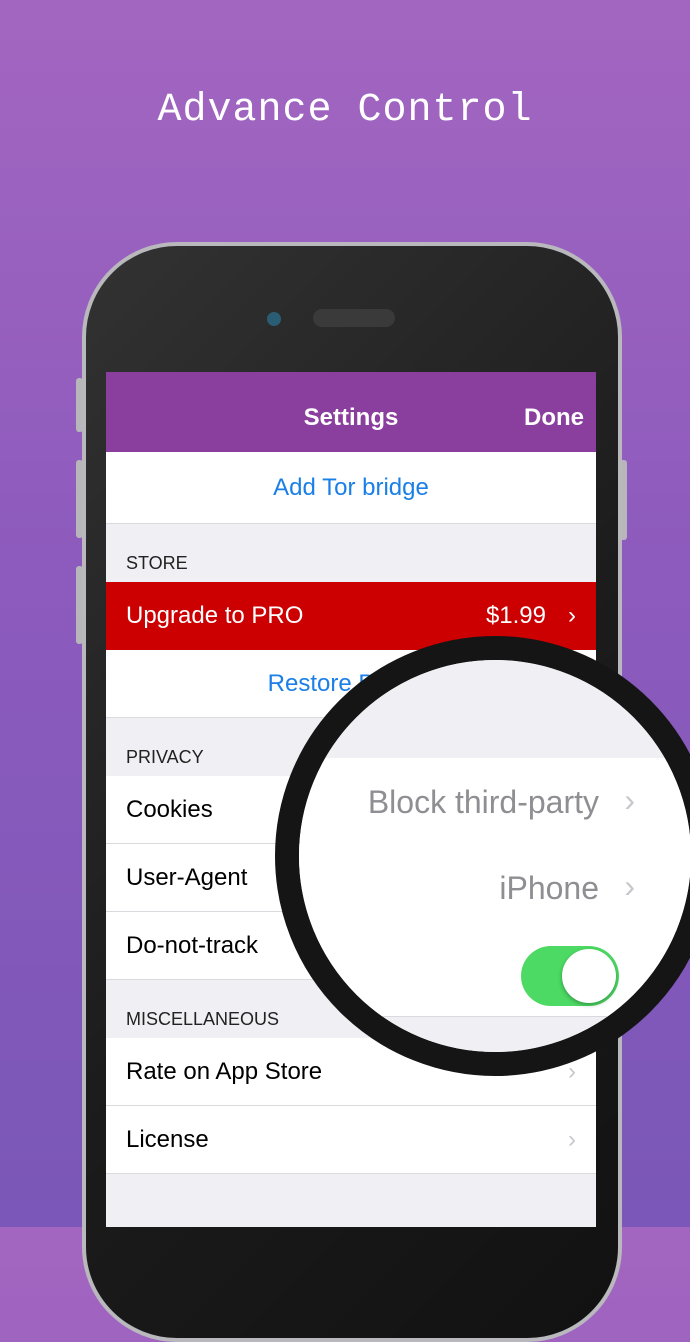 The image size is (690, 1342). I want to click on add-tor-bridge-row: Add Tor bridge, so click(351, 488).